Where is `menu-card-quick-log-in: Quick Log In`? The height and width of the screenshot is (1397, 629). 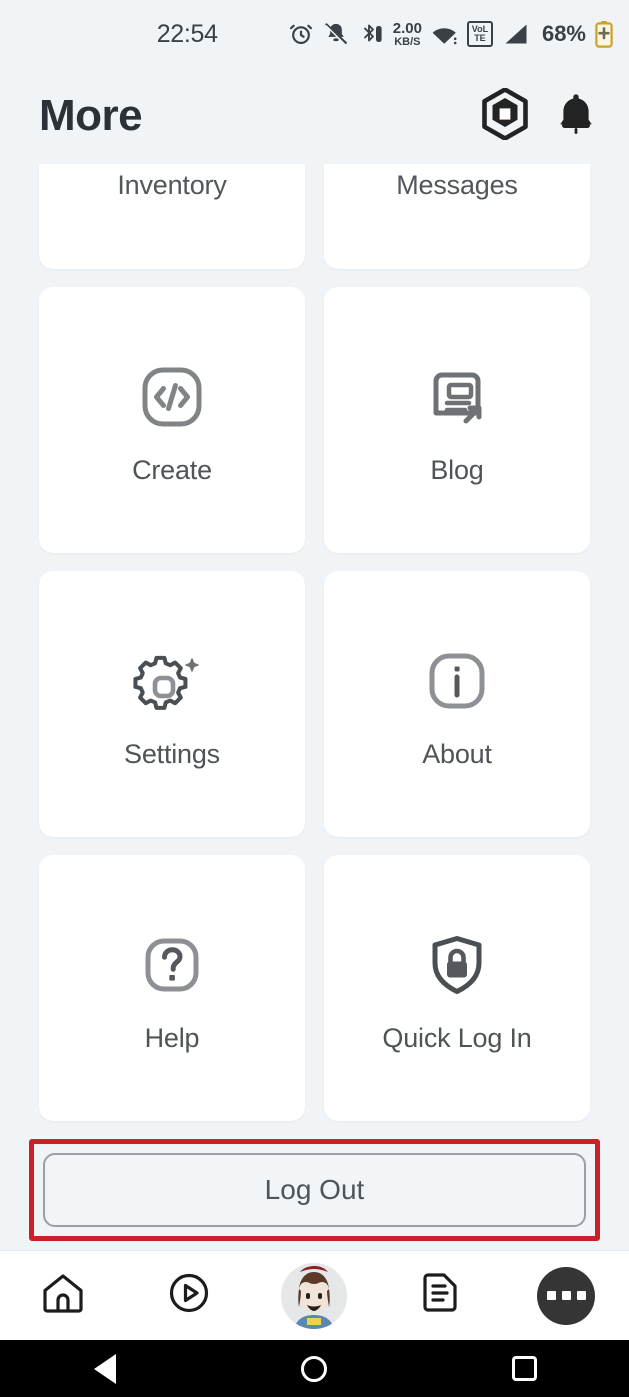
menu-card-quick-log-in: Quick Log In is located at coordinates (457, 988).